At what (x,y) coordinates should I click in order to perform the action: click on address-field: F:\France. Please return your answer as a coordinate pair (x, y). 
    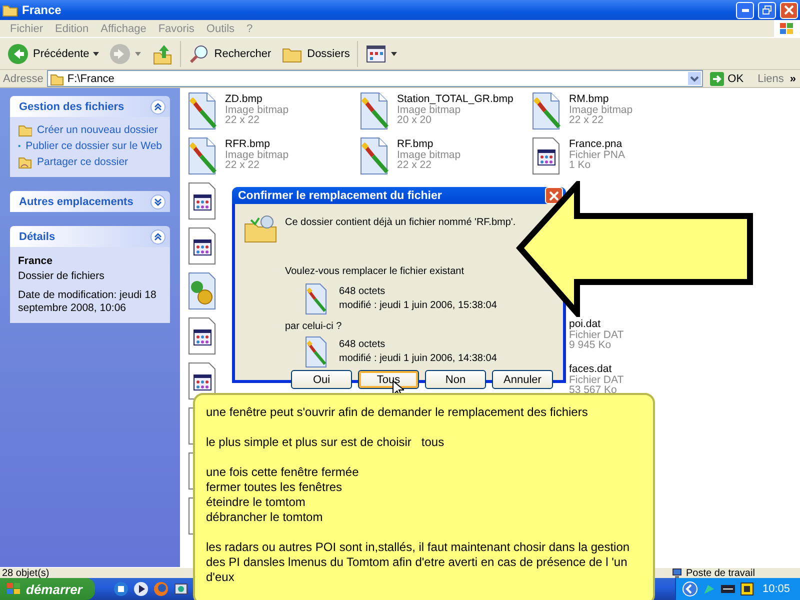
    Looking at the image, I should click on (375, 78).